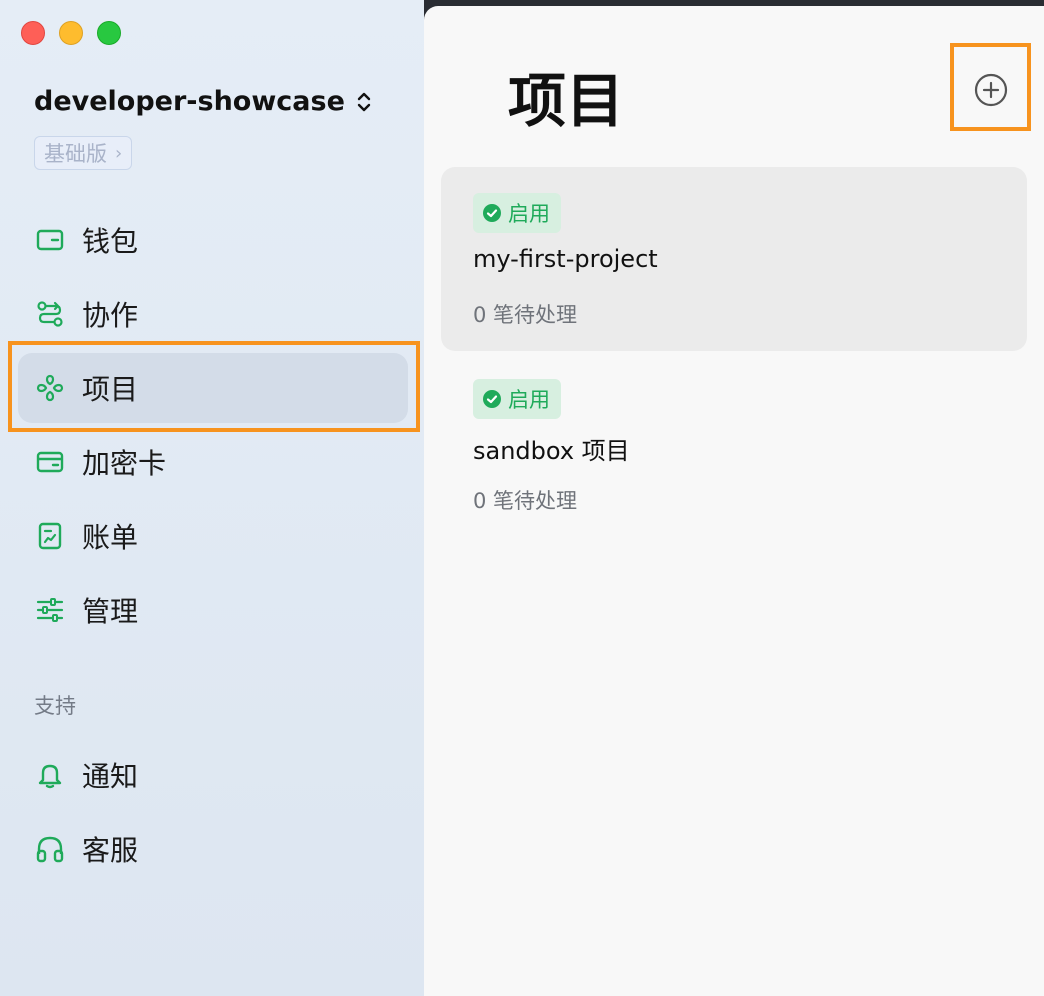  Describe the element at coordinates (110, 776) in the screenshot. I see `sidebar-item-label: 通知` at that location.